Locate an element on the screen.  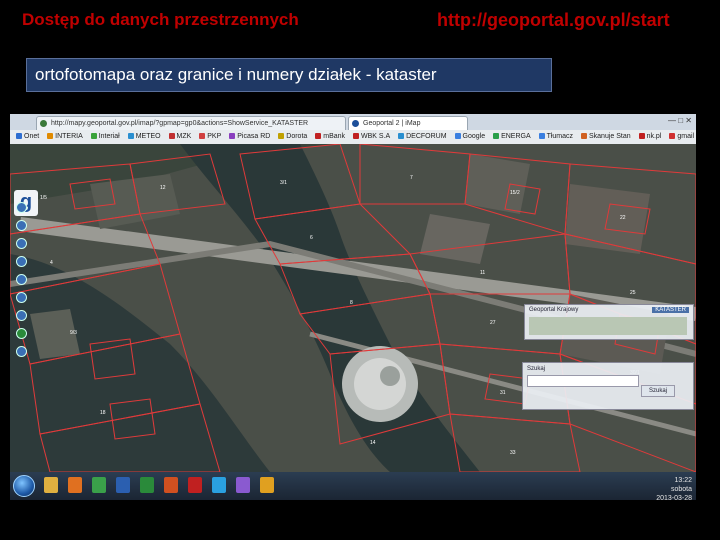
pan-icon is located at coordinates (21, 243).